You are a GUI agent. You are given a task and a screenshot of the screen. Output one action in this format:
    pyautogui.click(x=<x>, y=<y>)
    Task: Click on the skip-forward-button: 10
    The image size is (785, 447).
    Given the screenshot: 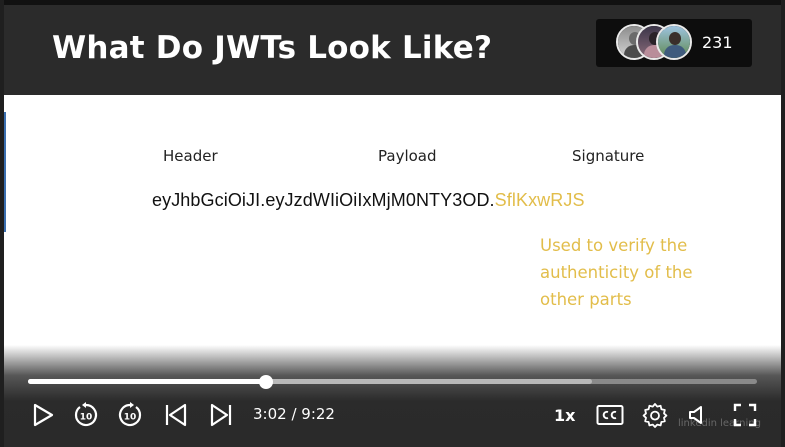 What is the action you would take?
    pyautogui.click(x=130, y=415)
    